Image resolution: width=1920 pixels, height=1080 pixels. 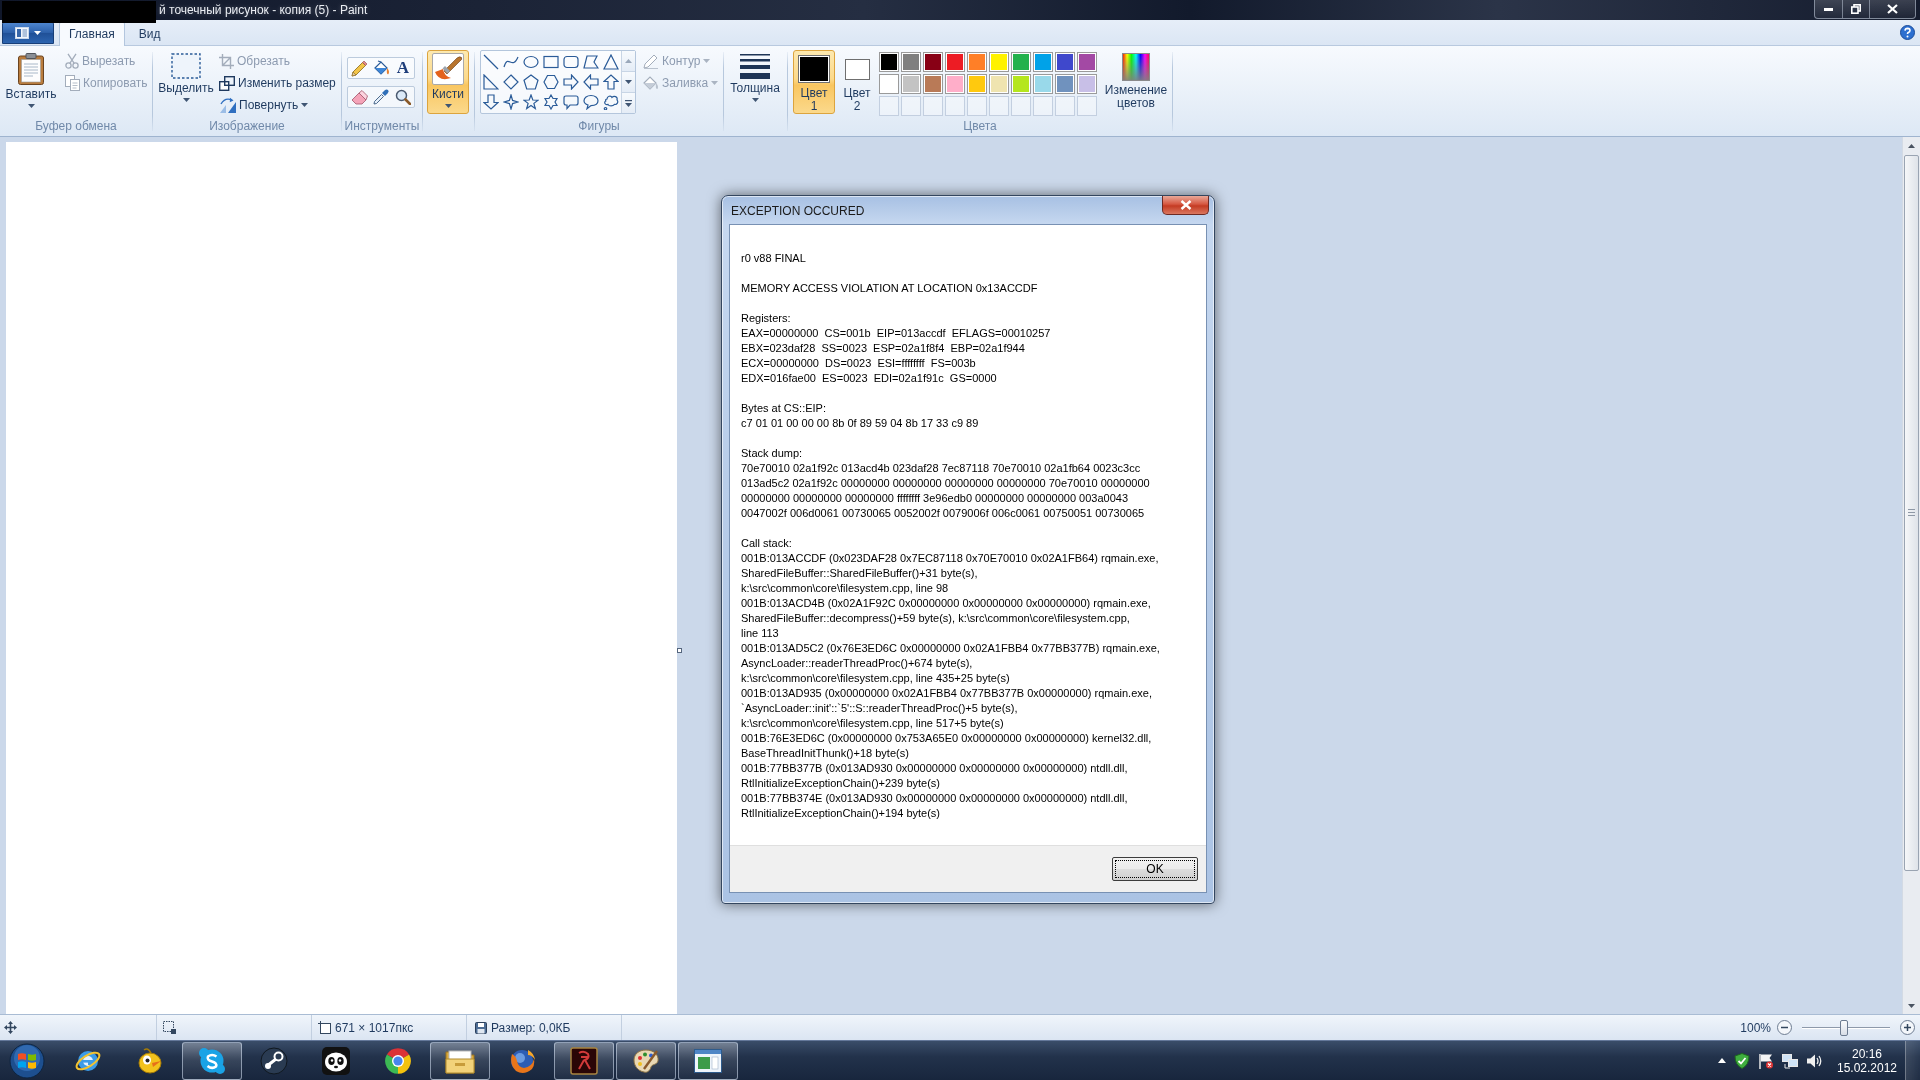 I want to click on pentagon-icon, so click(x=531, y=82).